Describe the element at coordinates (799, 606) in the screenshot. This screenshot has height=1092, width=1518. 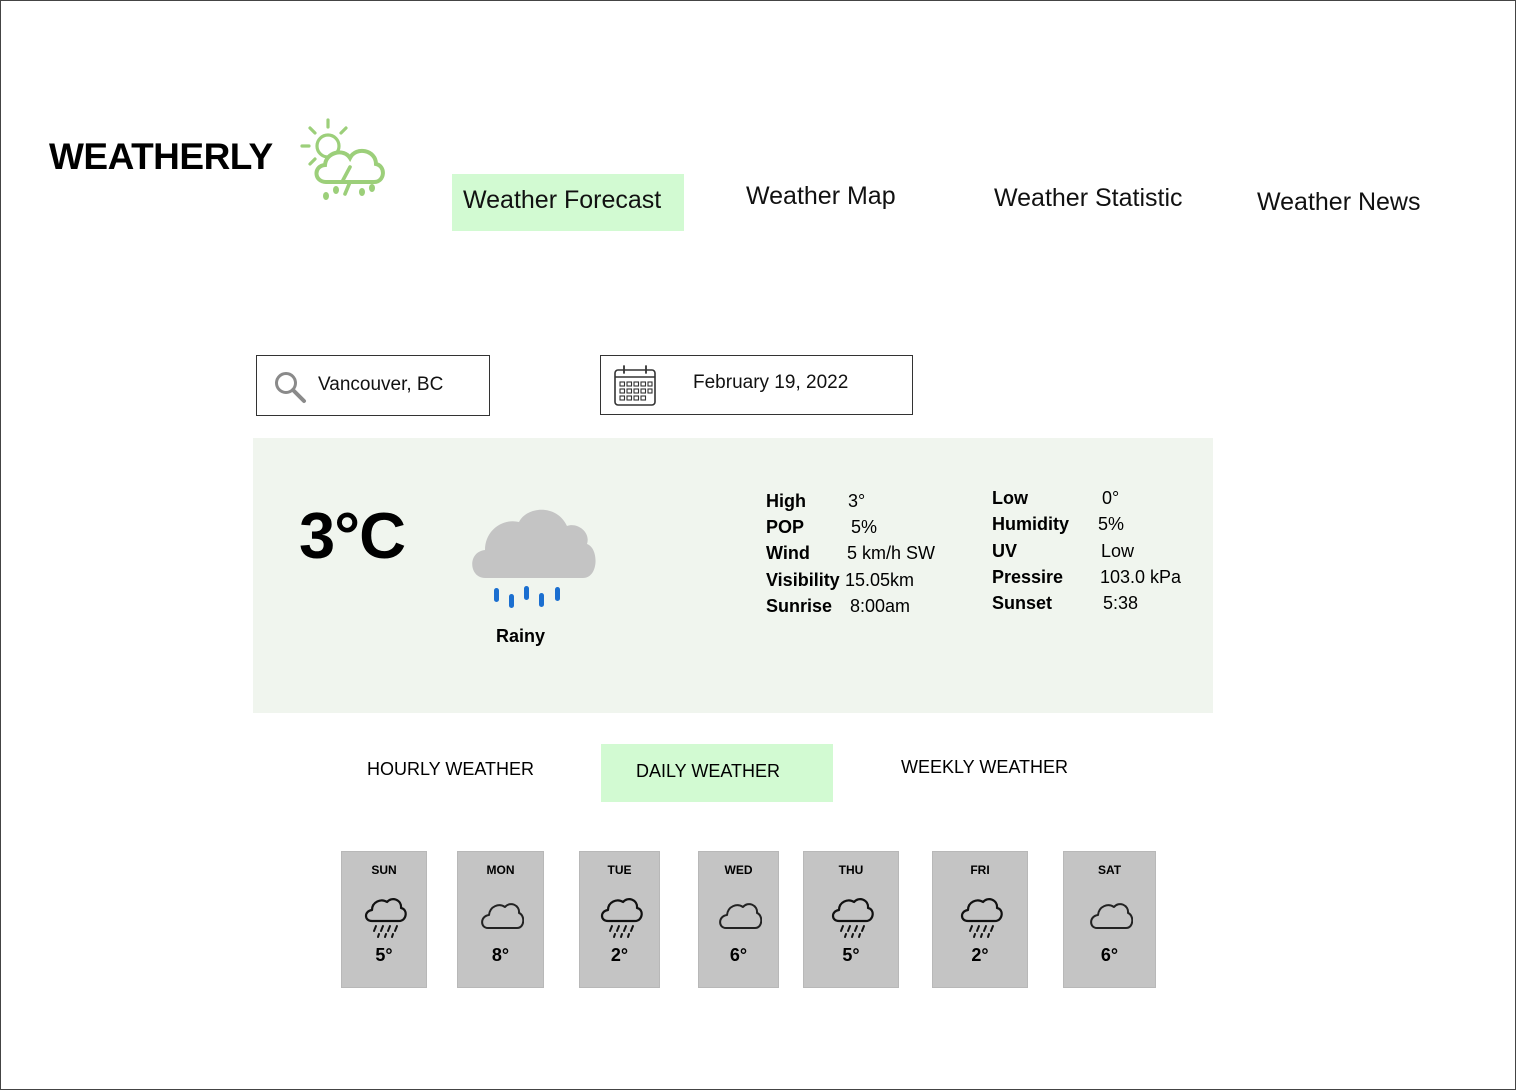
I see `stat-label-sunrise: Sunrise` at that location.